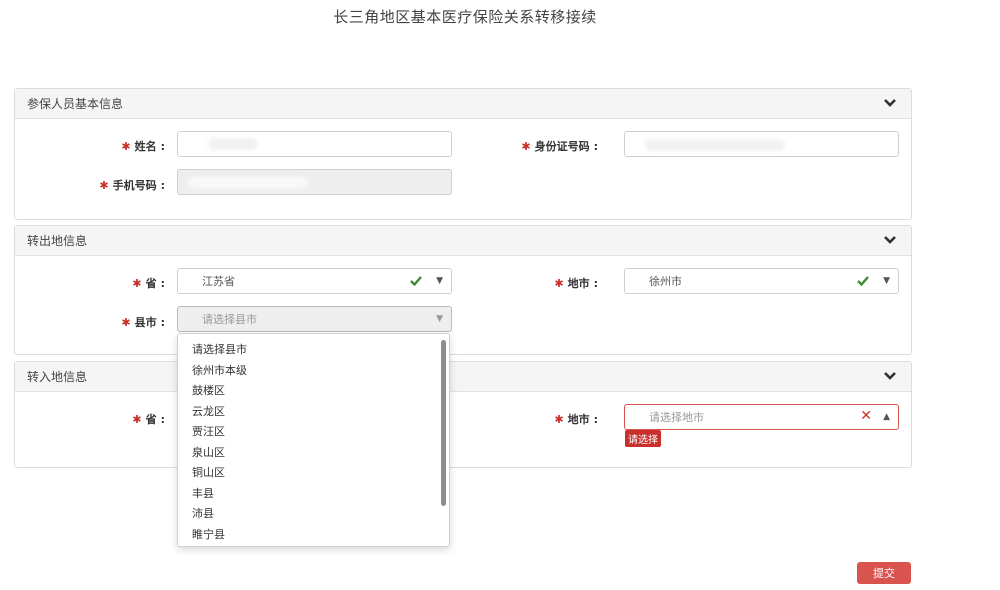  I want to click on name-label: ✱ 姓名:, so click(143, 146).